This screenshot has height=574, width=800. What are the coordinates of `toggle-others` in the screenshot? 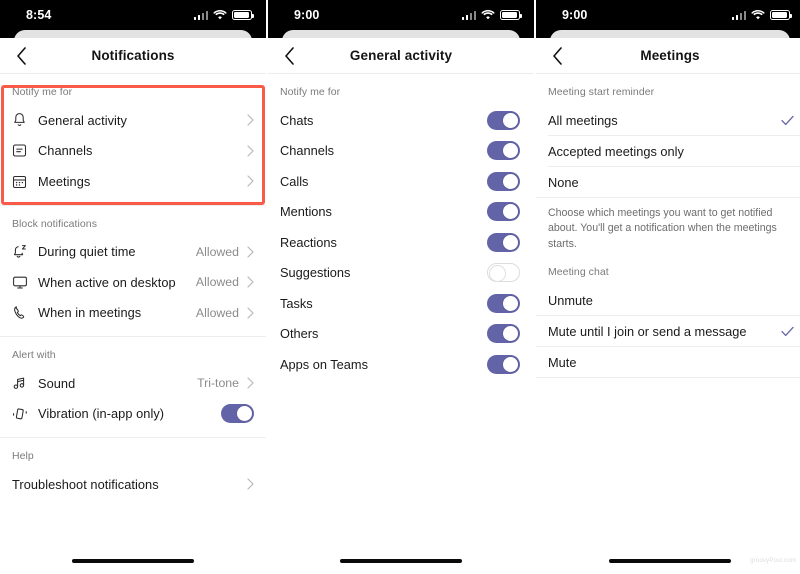 It's located at (503, 334).